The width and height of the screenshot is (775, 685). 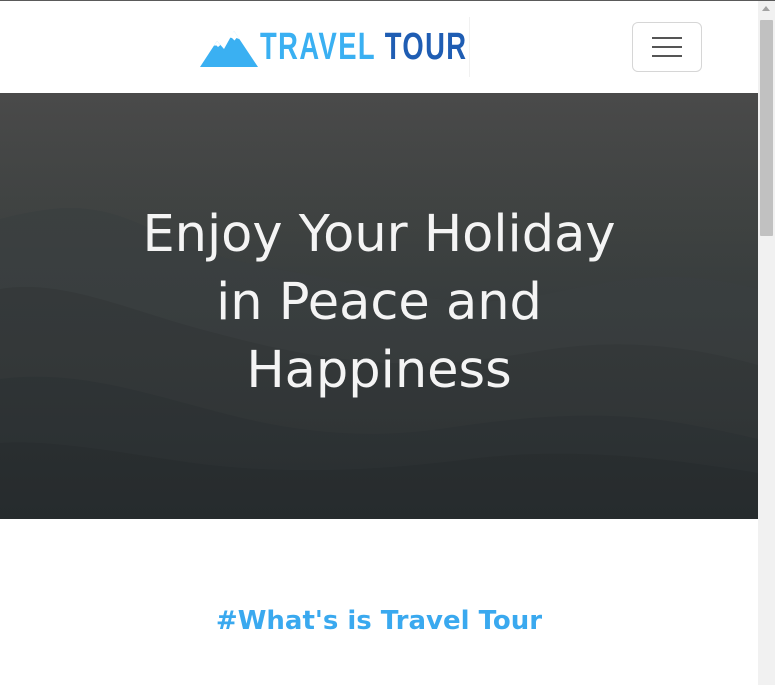 What do you see at coordinates (426, 47) in the screenshot?
I see `brand-word-tour: TOUR` at bounding box center [426, 47].